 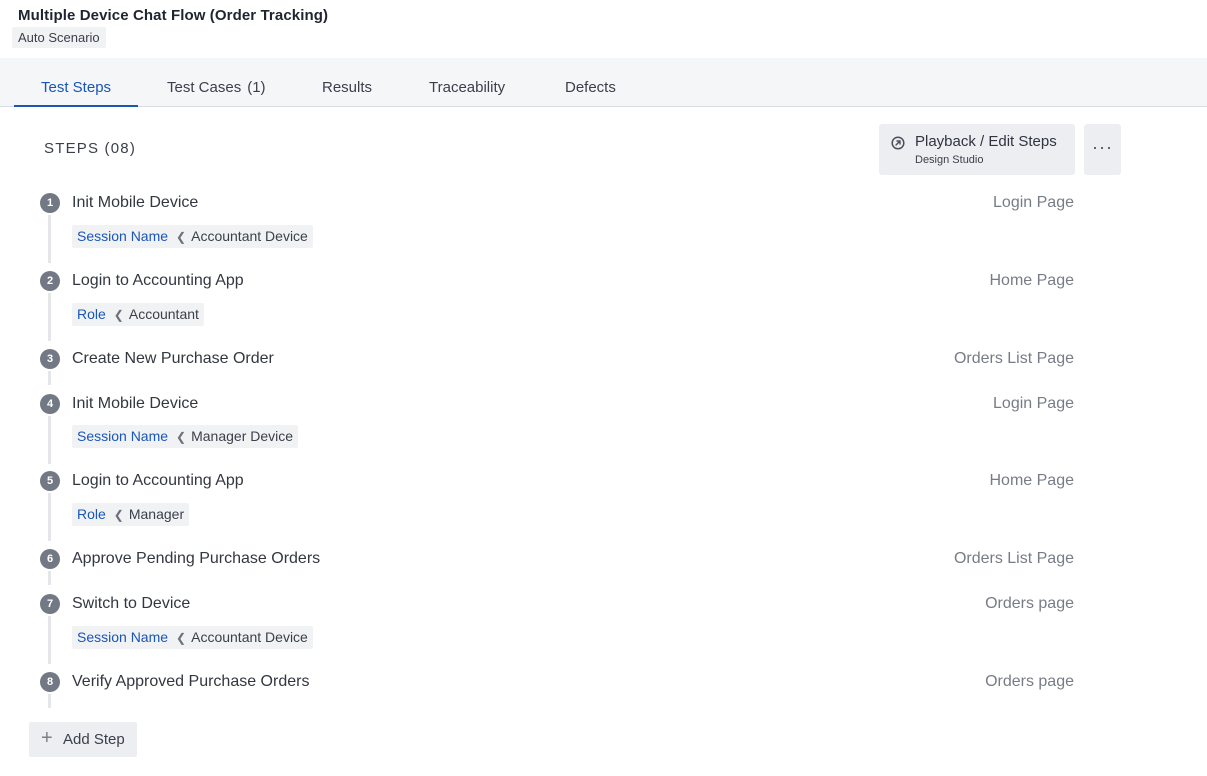 I want to click on parameter-value: Manager, so click(x=156, y=514).